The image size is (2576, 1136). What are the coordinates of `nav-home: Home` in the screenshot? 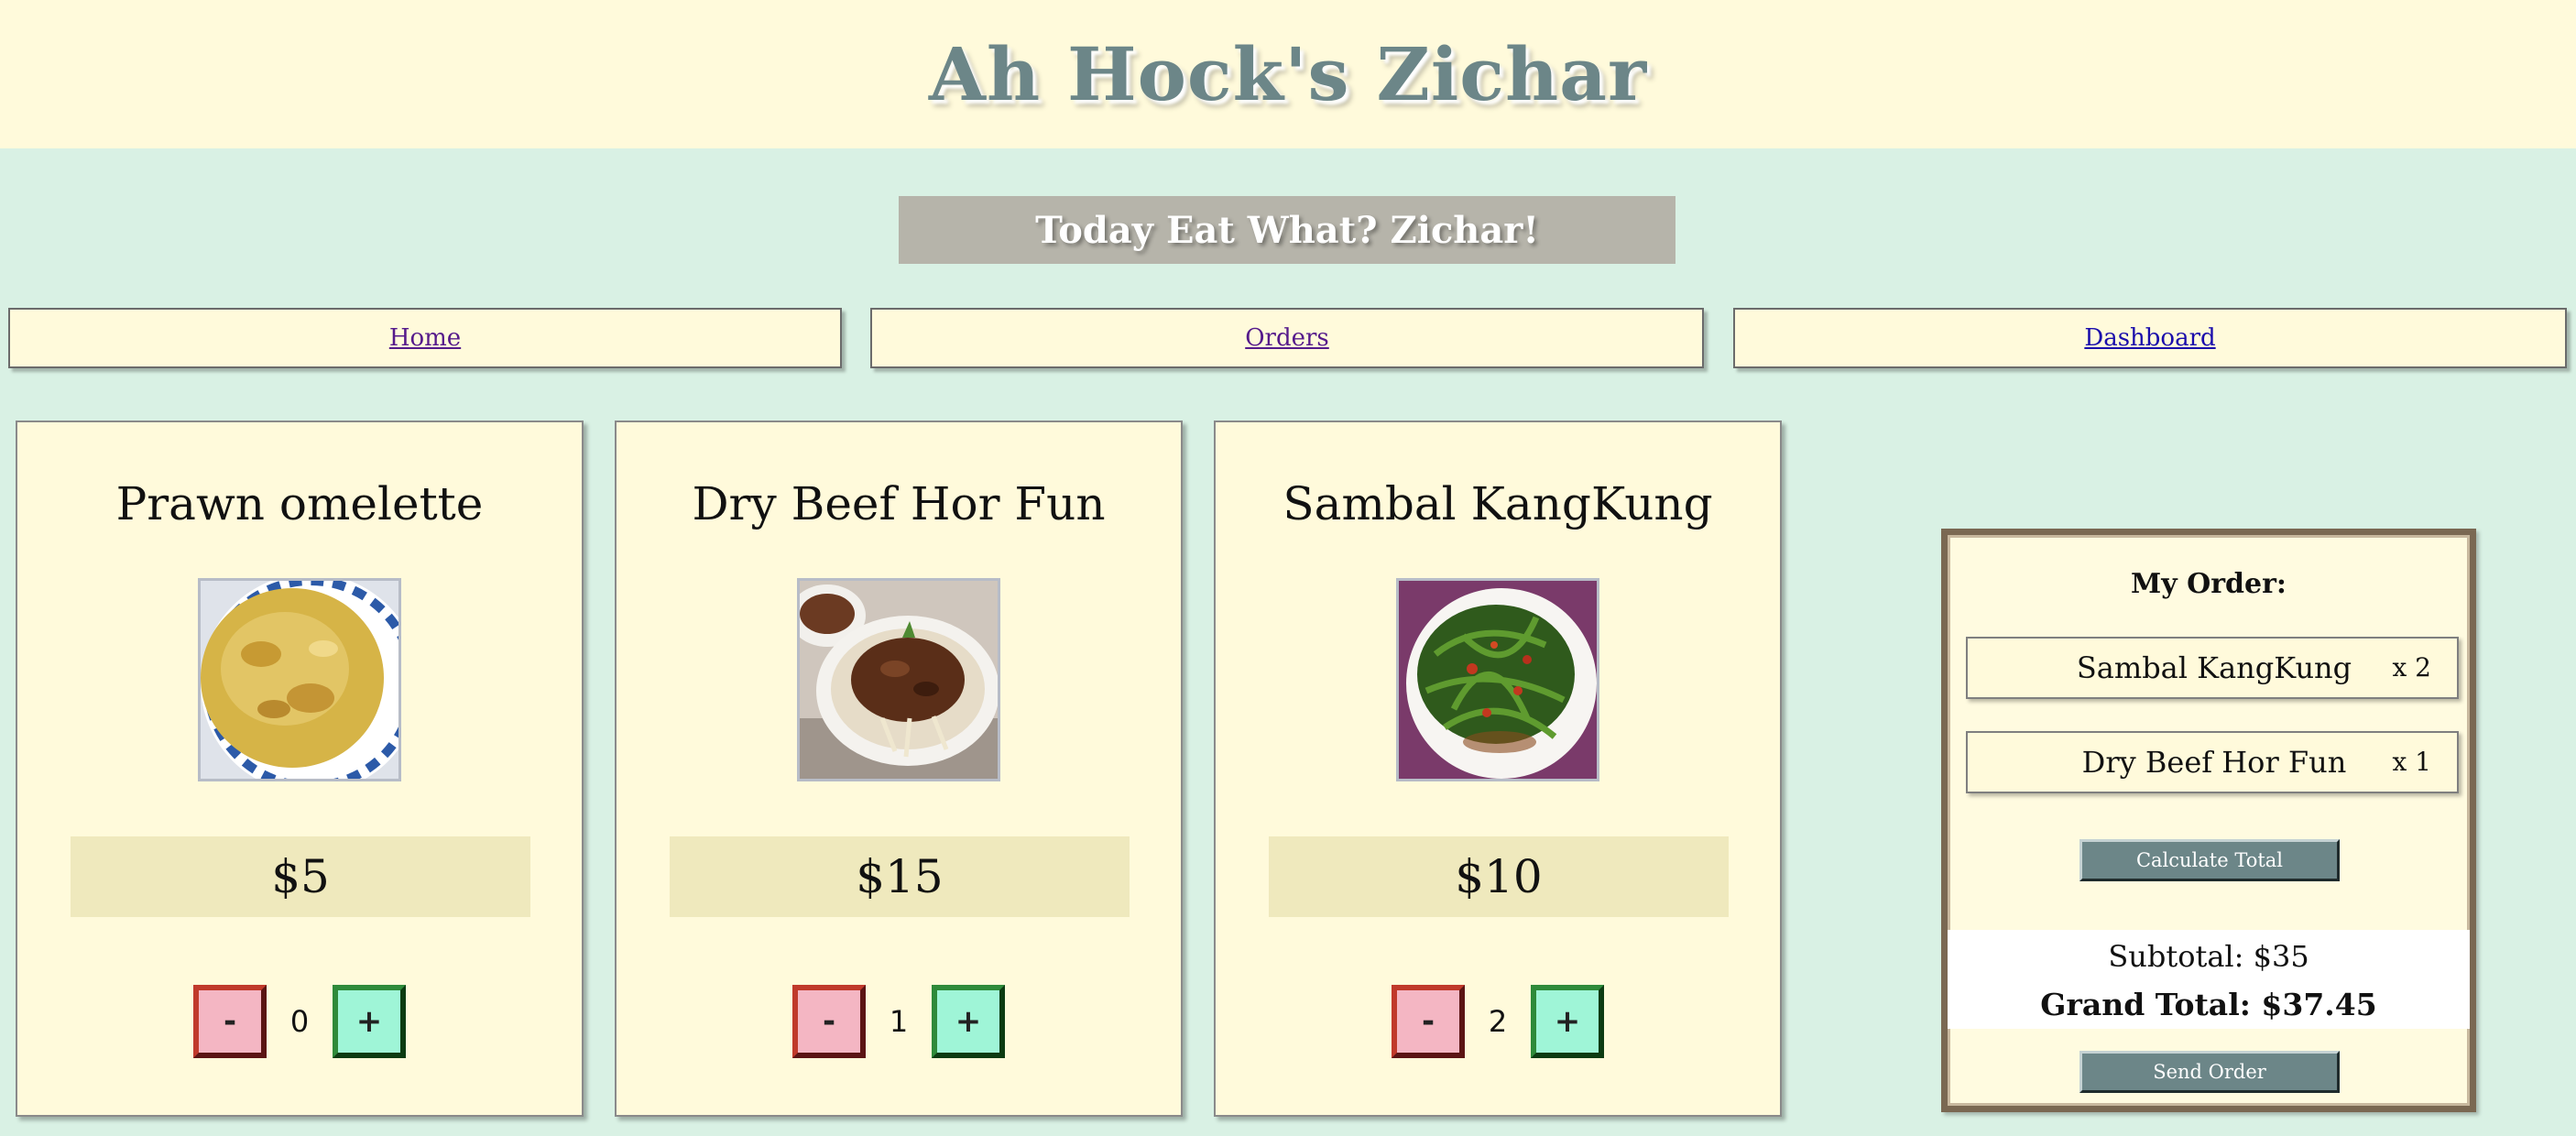 It's located at (425, 338).